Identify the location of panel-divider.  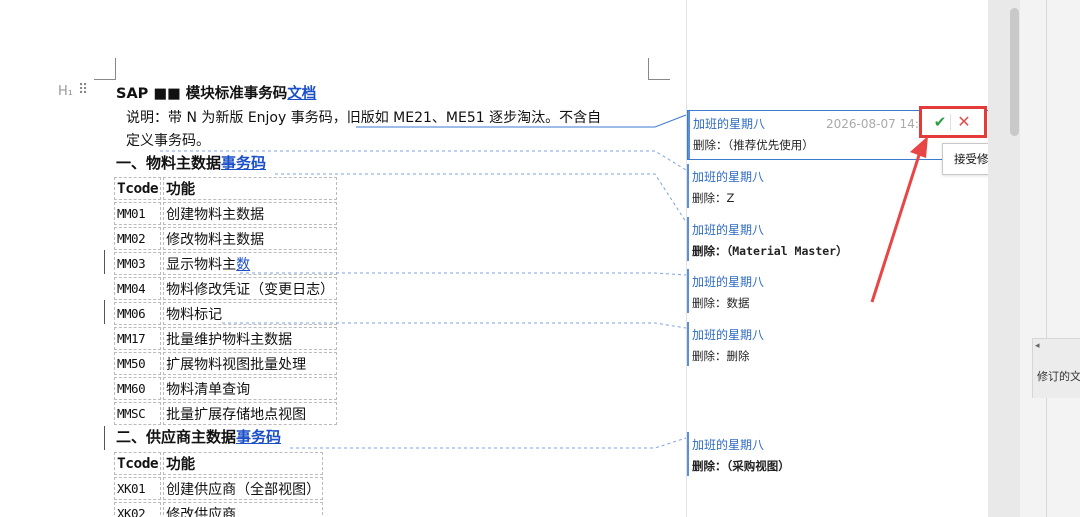
(1046, 258).